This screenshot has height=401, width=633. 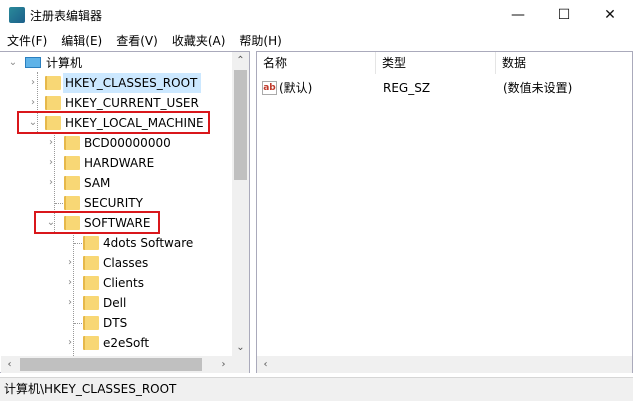 What do you see at coordinates (316, 40) in the screenshot?
I see `menu-bar: 文件(F) 编辑(E) 查看(V) 收藏夹(A) 帮助(H)` at bounding box center [316, 40].